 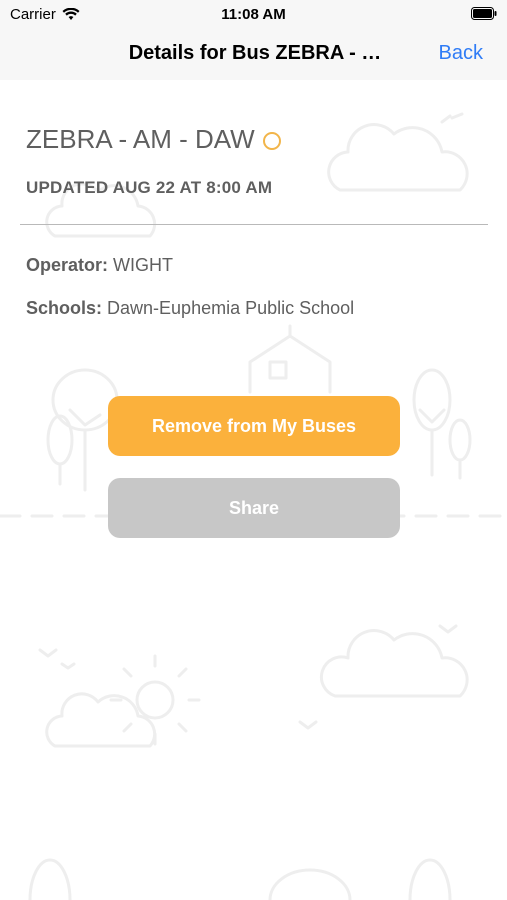 I want to click on remove-from-my-buses-button: Remove from My Buses, so click(x=254, y=426).